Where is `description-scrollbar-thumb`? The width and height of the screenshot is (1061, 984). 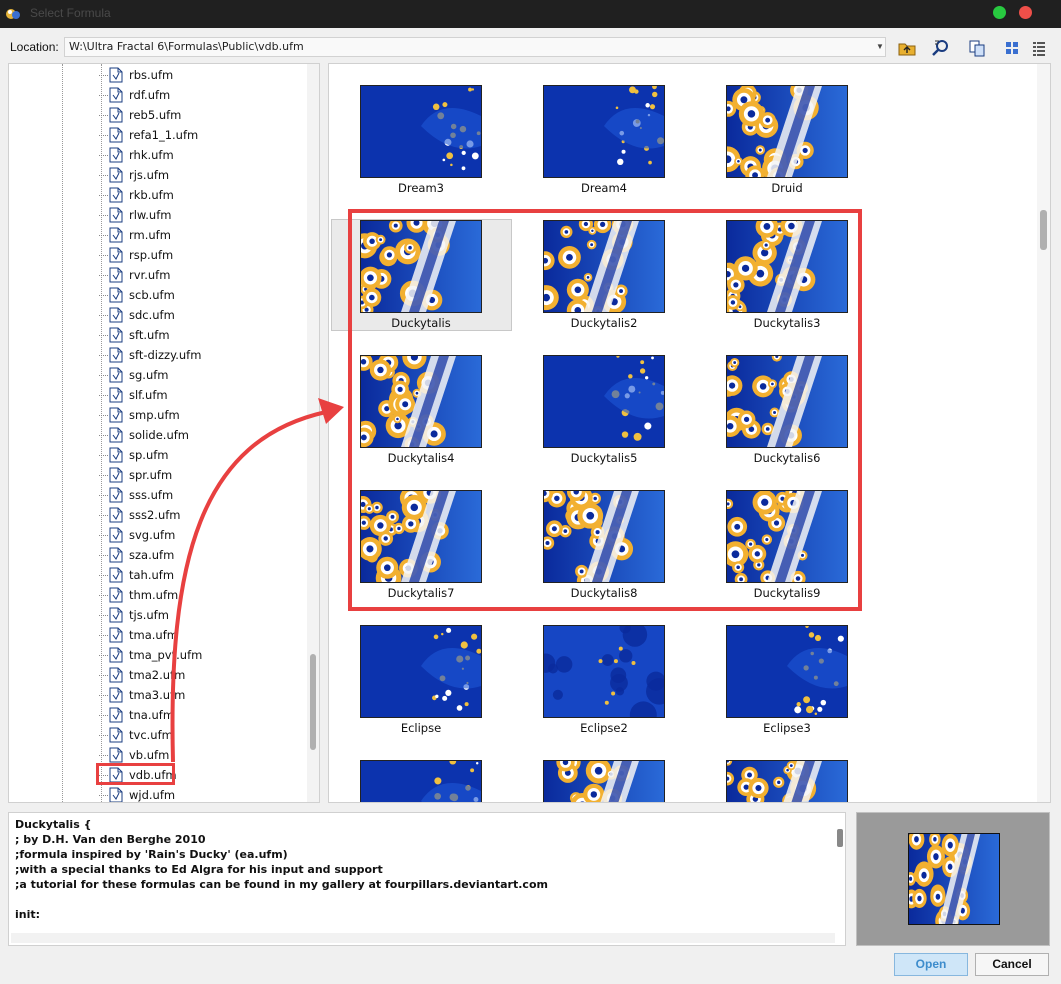 description-scrollbar-thumb is located at coordinates (840, 838).